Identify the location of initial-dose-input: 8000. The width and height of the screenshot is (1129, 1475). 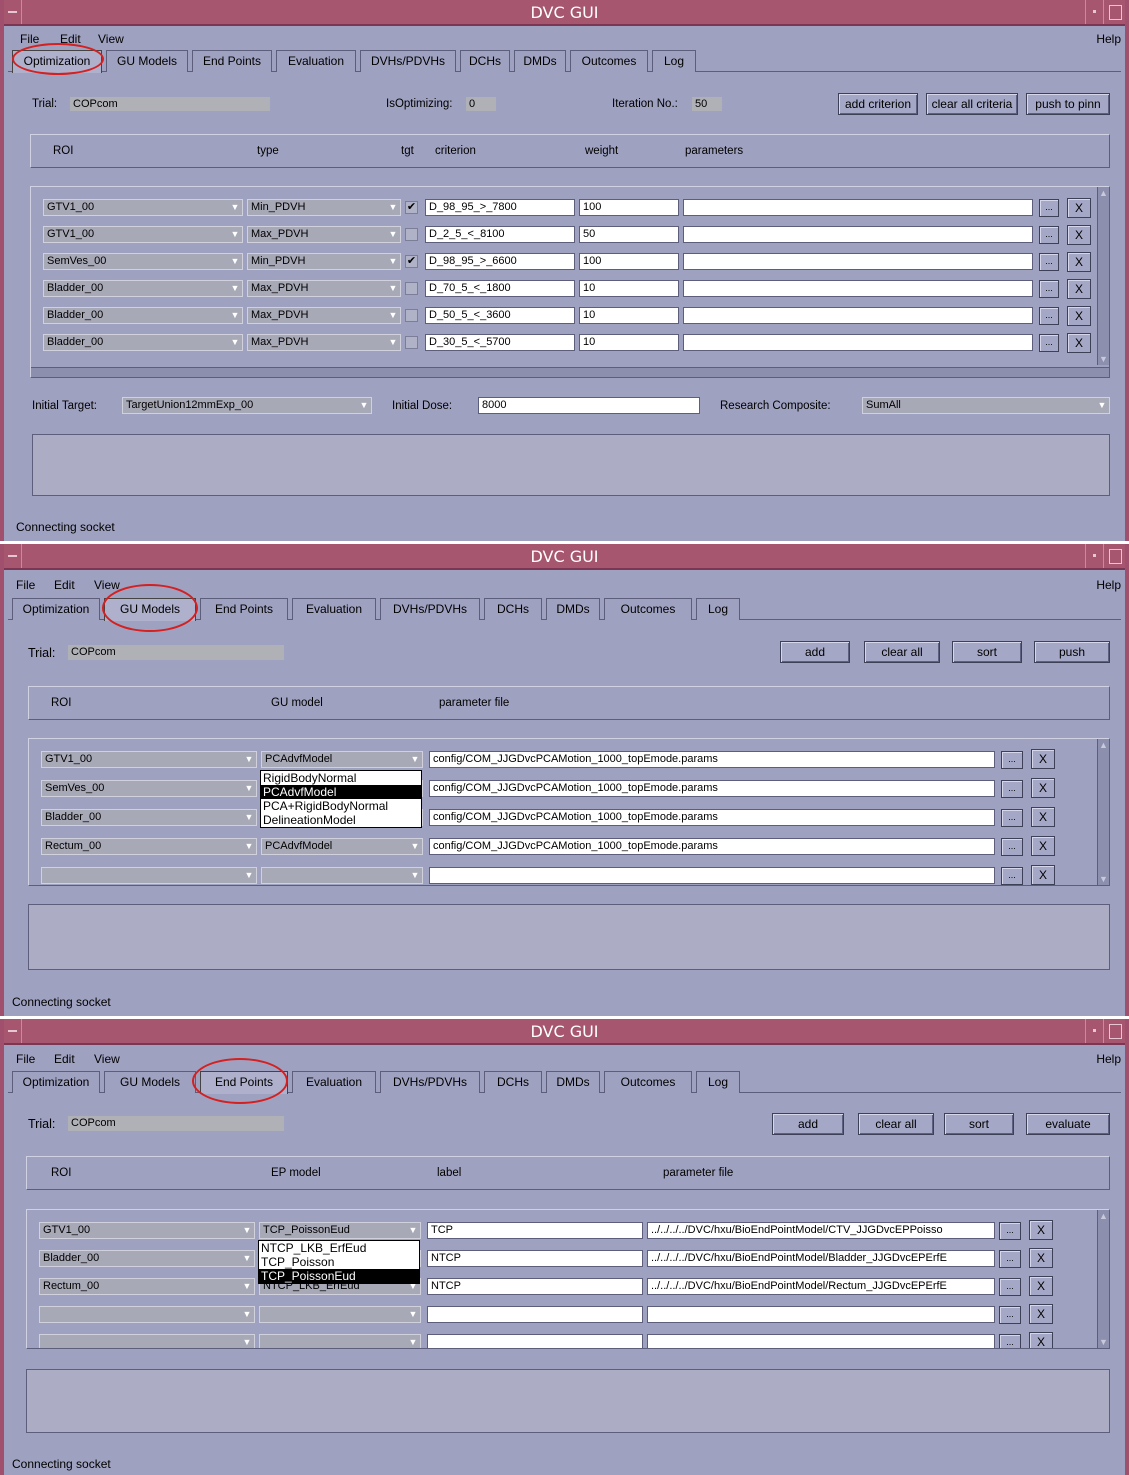
(589, 405).